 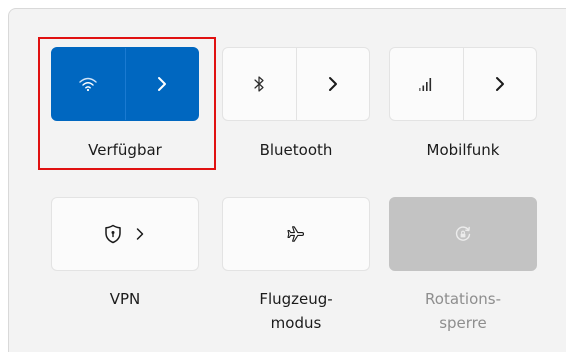 I want to click on rotation-lock-label-line1: Rotations-, so click(x=463, y=299).